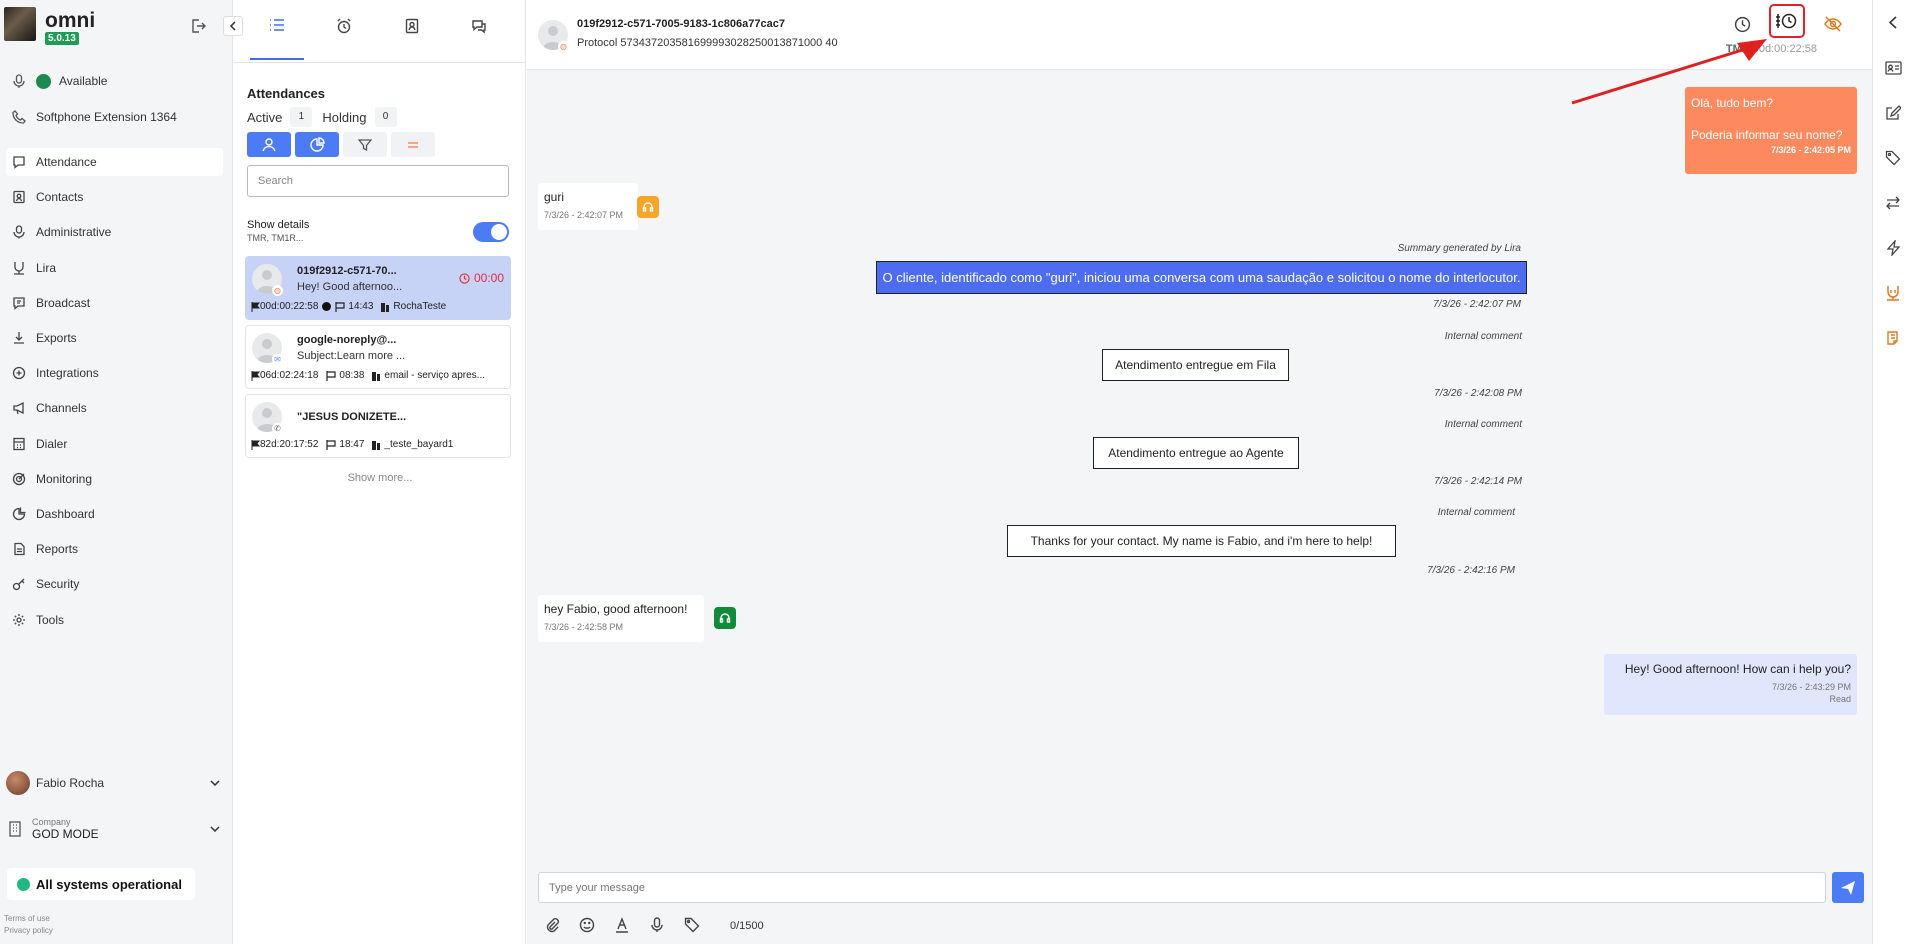 The height and width of the screenshot is (944, 1913). I want to click on tab-internal-chat, so click(479, 33).